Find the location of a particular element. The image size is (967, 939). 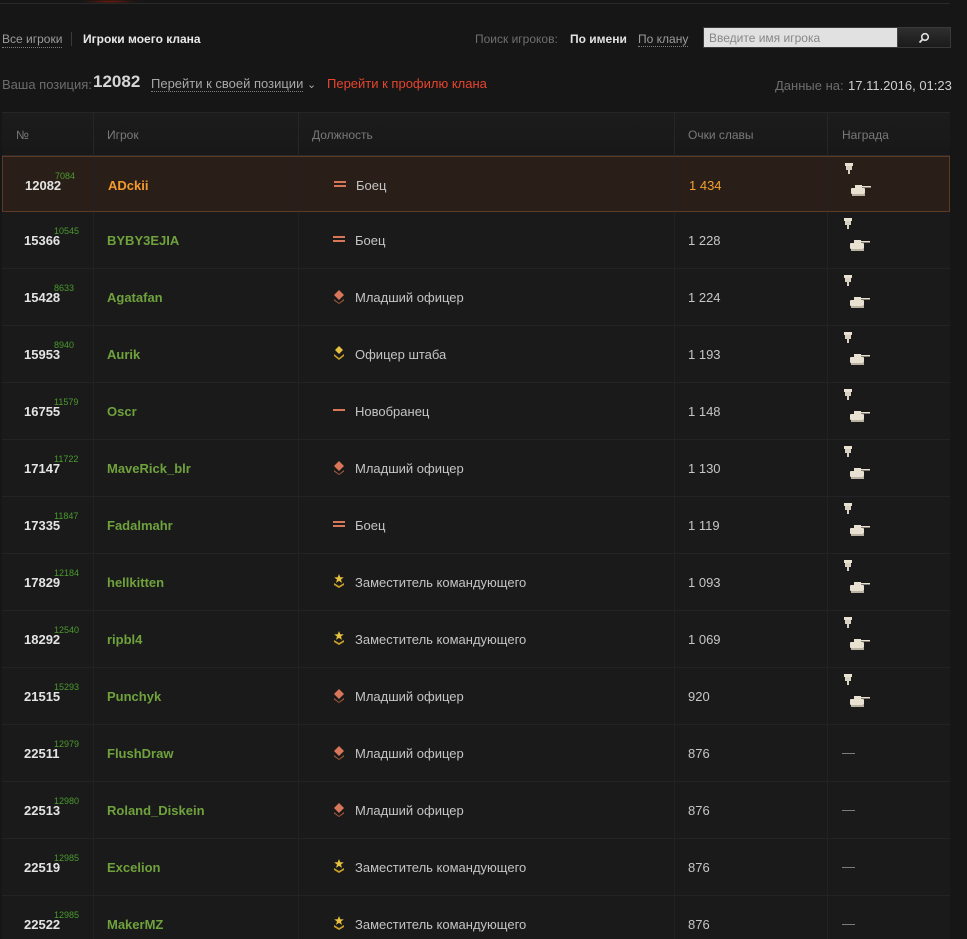

player-name-link: BYBY3EJIA is located at coordinates (143, 240).